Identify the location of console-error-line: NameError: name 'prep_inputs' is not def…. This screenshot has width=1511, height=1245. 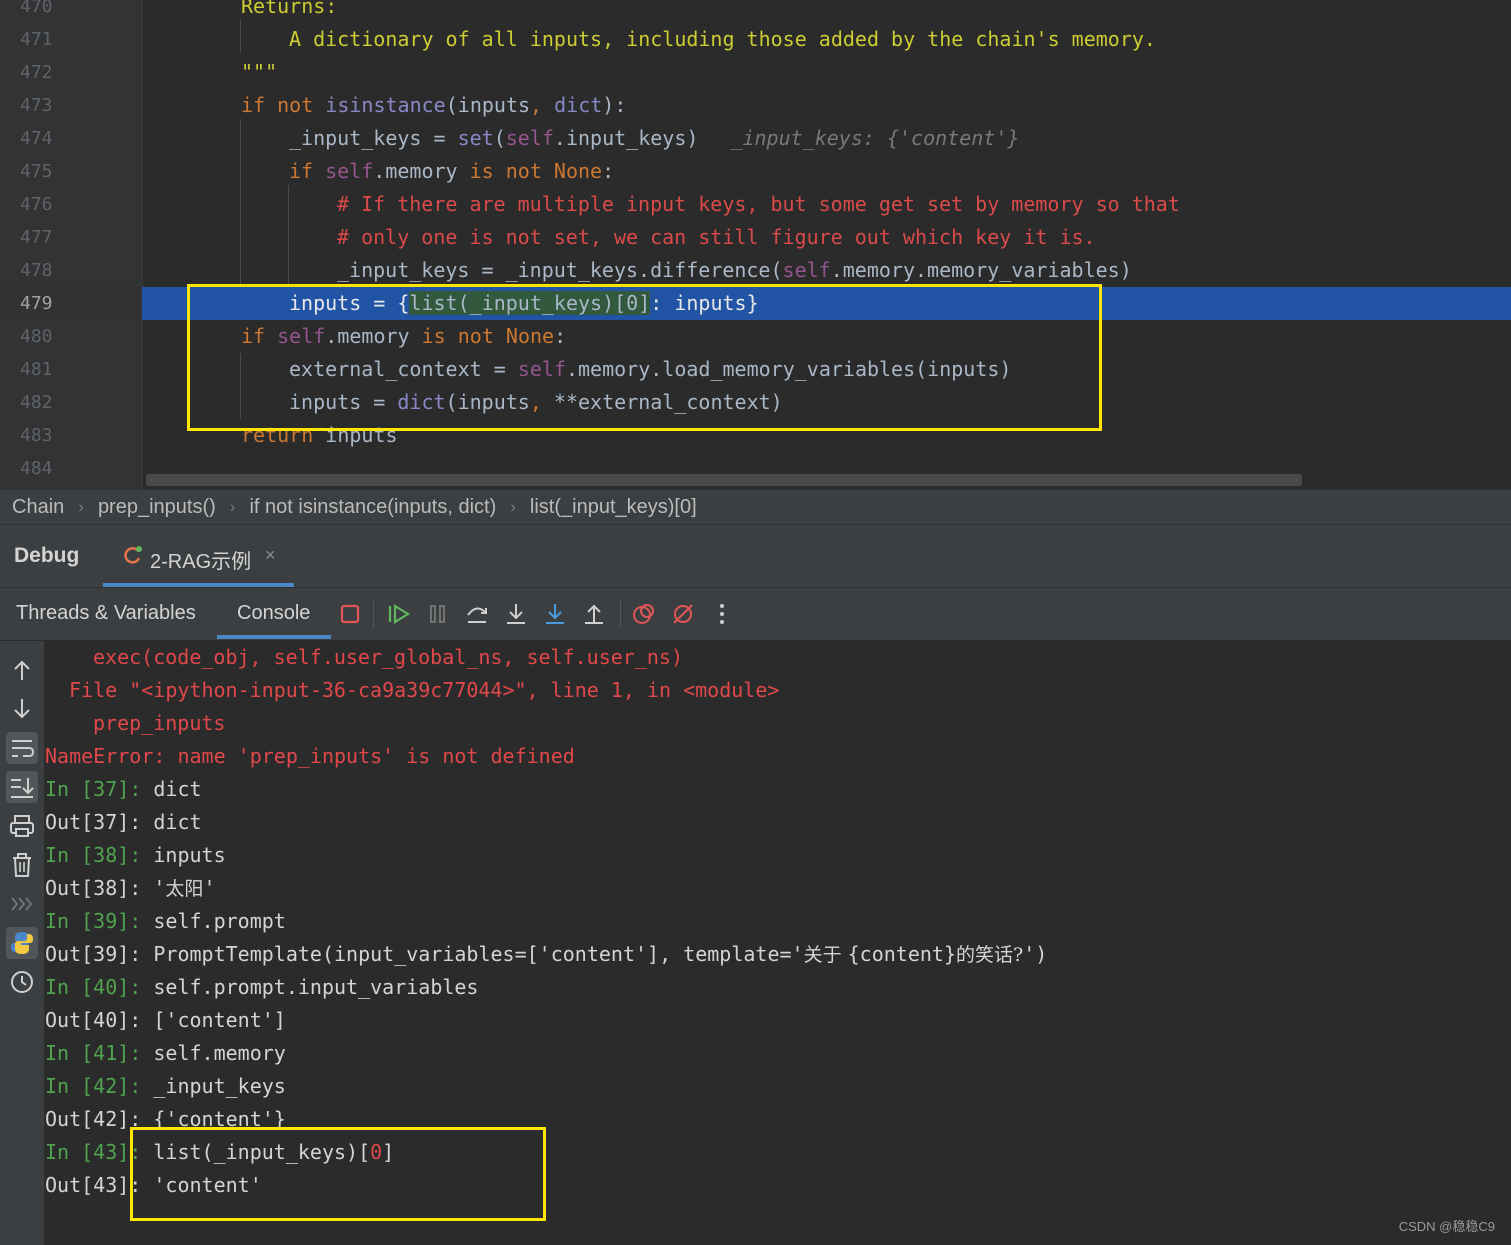
(310, 756).